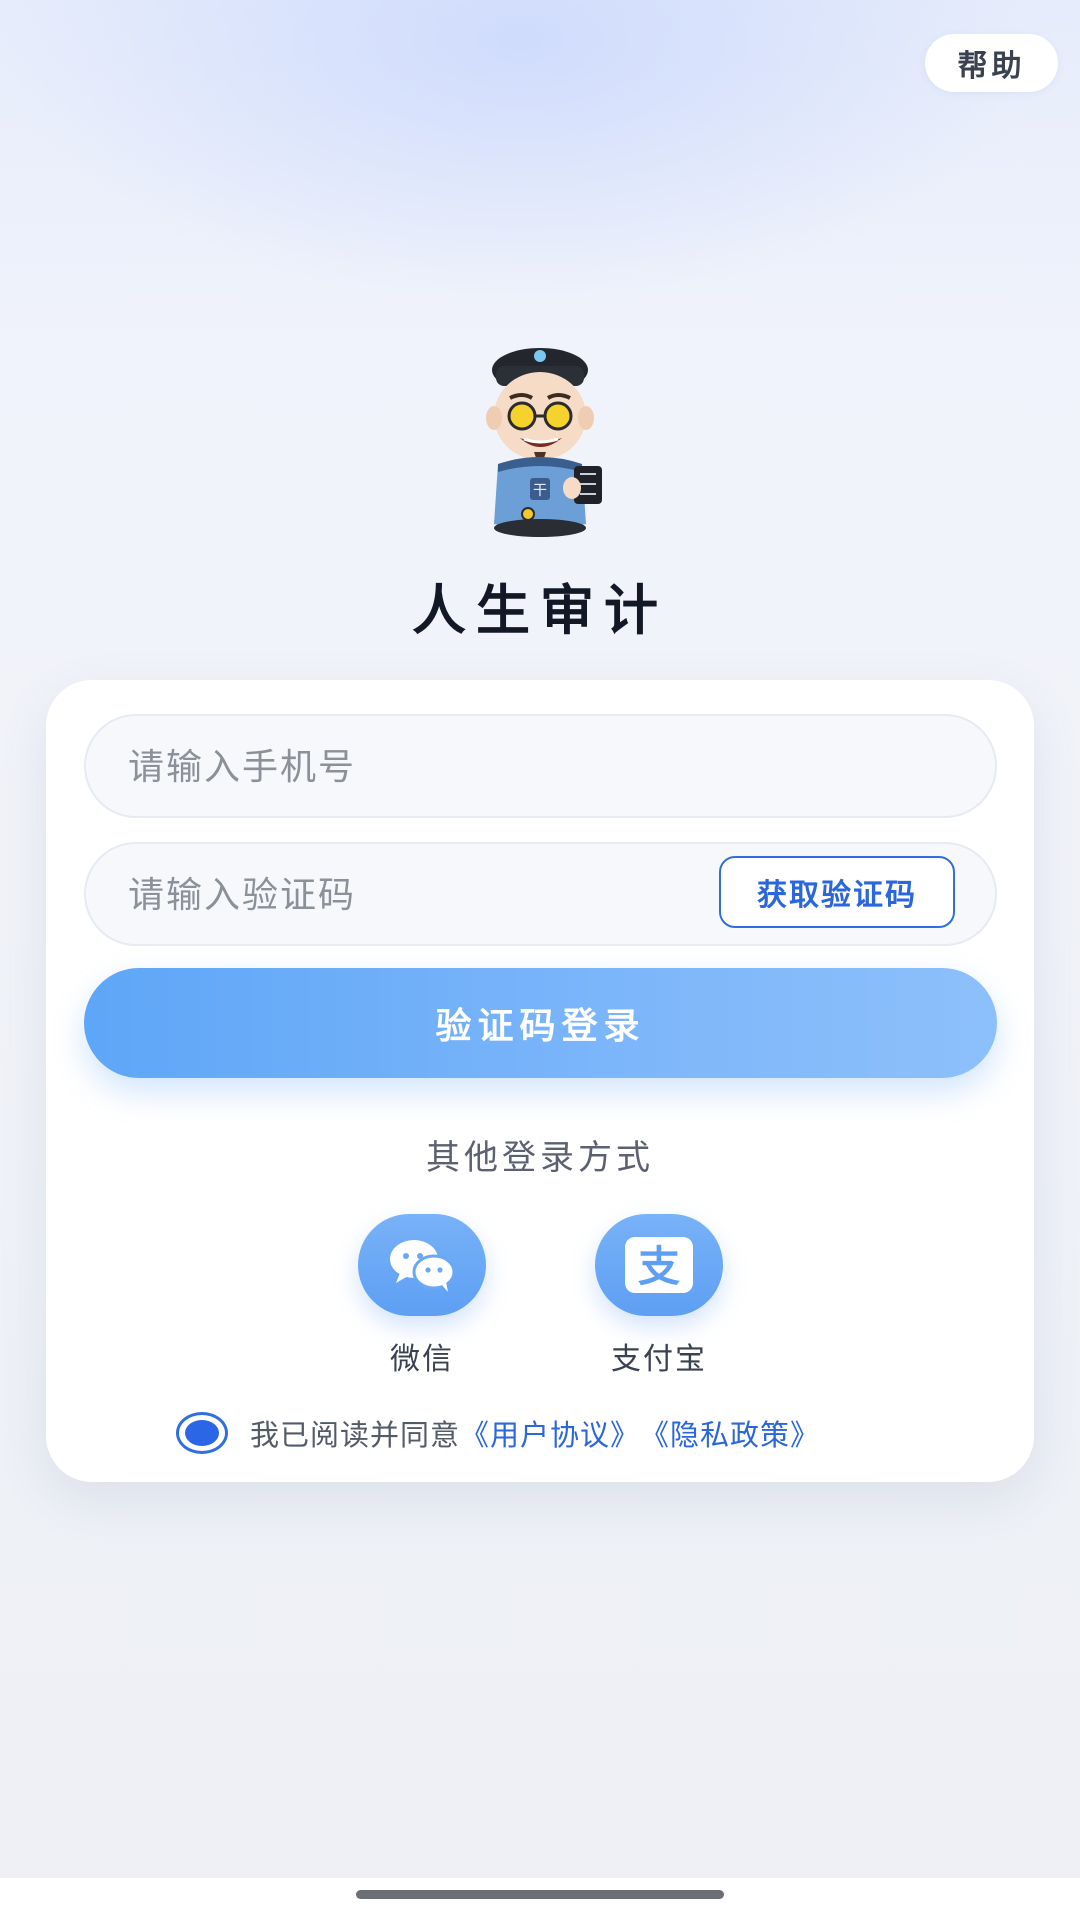  Describe the element at coordinates (659, 1359) in the screenshot. I see `alipay-label: 支付宝` at that location.